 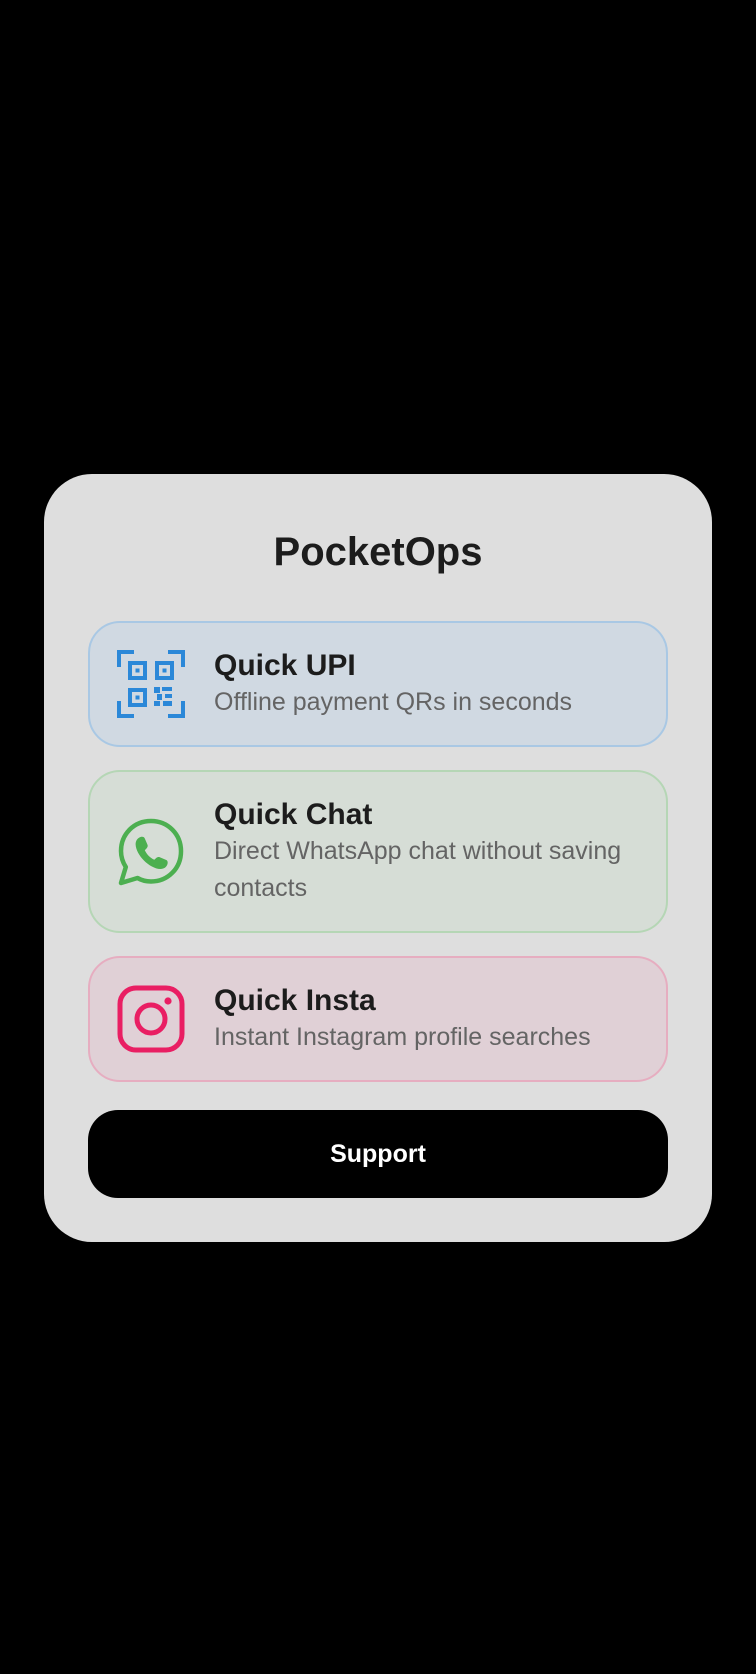 What do you see at coordinates (293, 814) in the screenshot?
I see `quick-chat-title: Quick Chat` at bounding box center [293, 814].